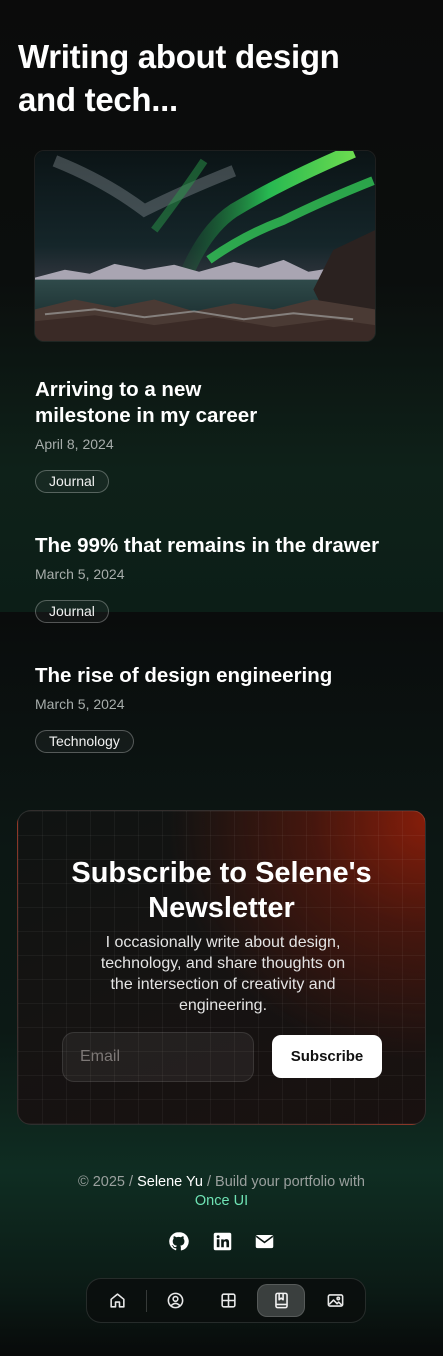  What do you see at coordinates (281, 1300) in the screenshot?
I see `book-icon` at bounding box center [281, 1300].